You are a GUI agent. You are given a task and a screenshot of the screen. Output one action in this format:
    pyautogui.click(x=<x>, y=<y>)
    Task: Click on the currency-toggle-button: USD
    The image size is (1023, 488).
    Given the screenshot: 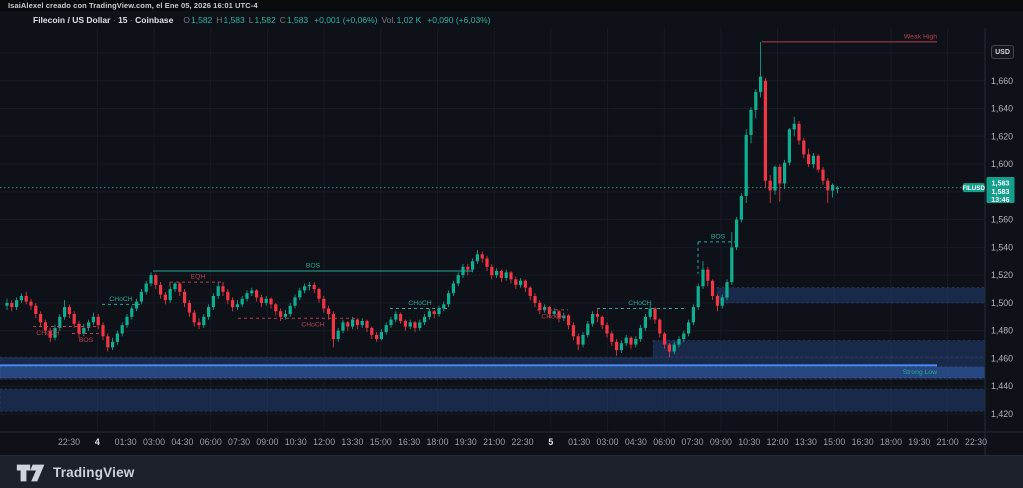 What is the action you would take?
    pyautogui.click(x=1002, y=52)
    